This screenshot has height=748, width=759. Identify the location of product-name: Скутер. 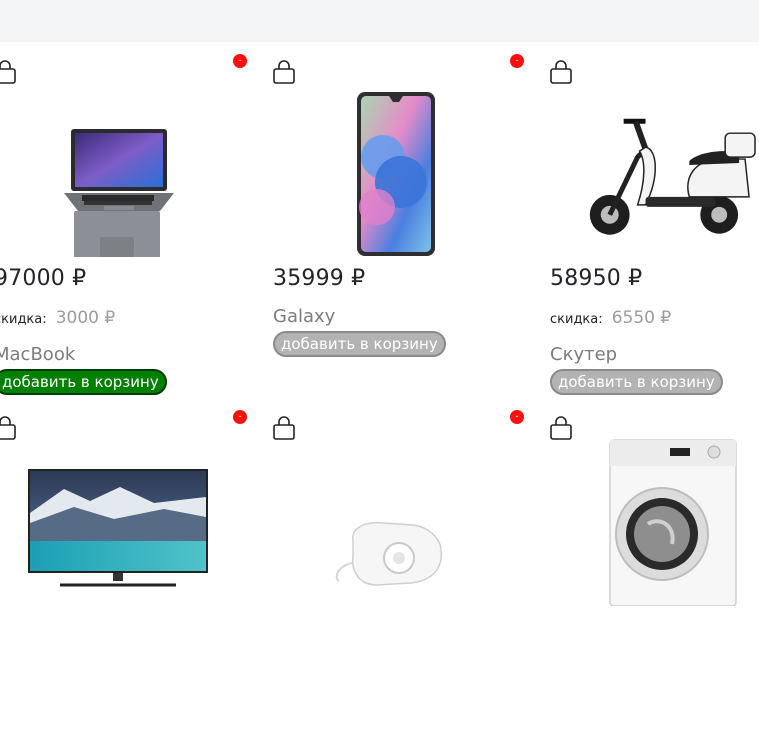
(583, 354).